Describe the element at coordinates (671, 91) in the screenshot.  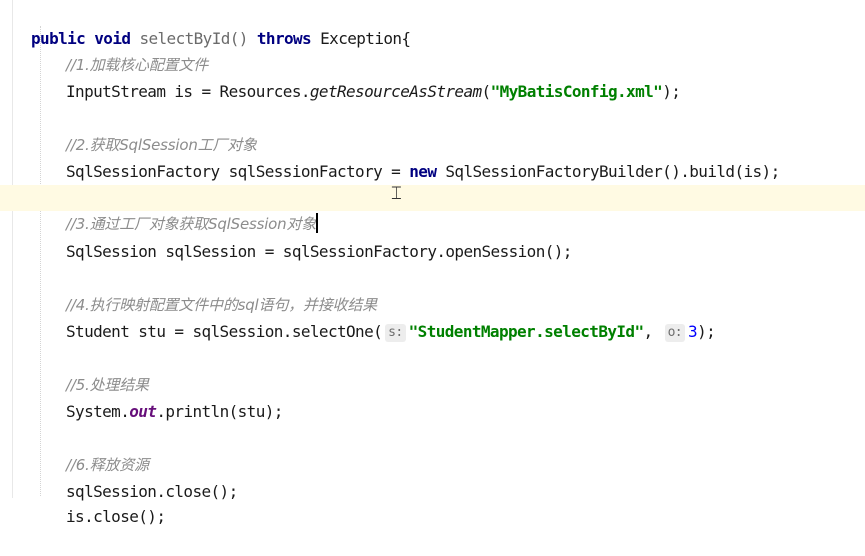
I see `code-1d: );` at that location.